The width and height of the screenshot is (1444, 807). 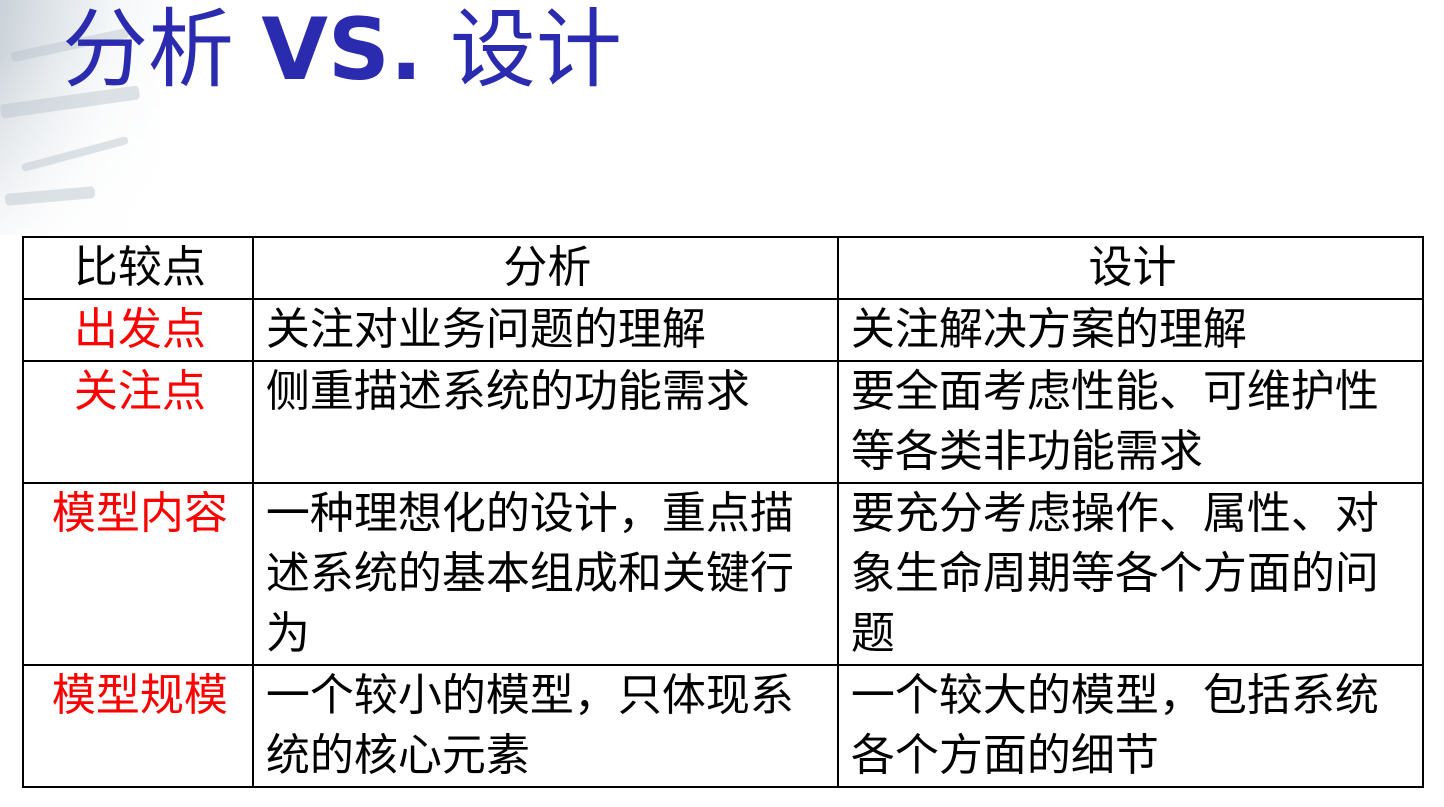 What do you see at coordinates (545, 574) in the screenshot?
I see `analysis-cell: 一种理想化的设计，重点描述系统的基本组成和关键行为` at bounding box center [545, 574].